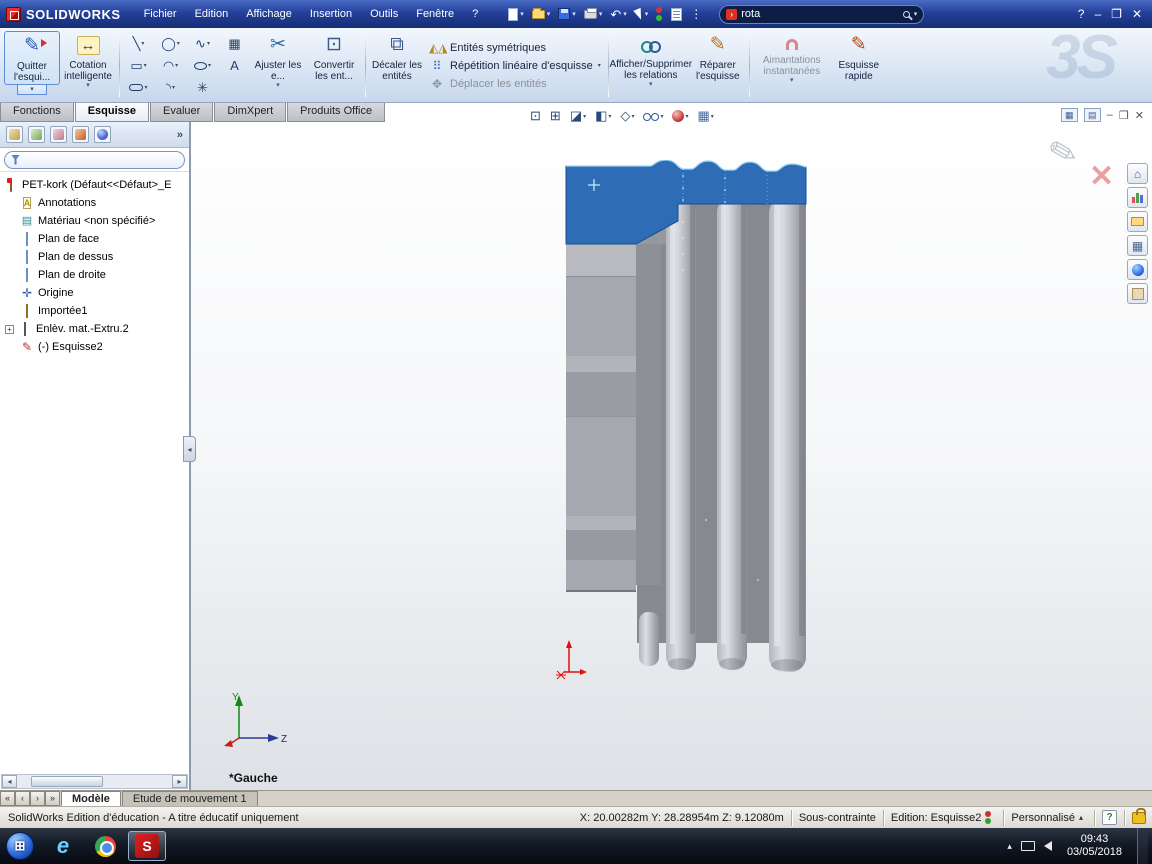 This screenshot has height=864, width=1152. What do you see at coordinates (80, 134) in the screenshot?
I see `dimxpert-manager-tab` at bounding box center [80, 134].